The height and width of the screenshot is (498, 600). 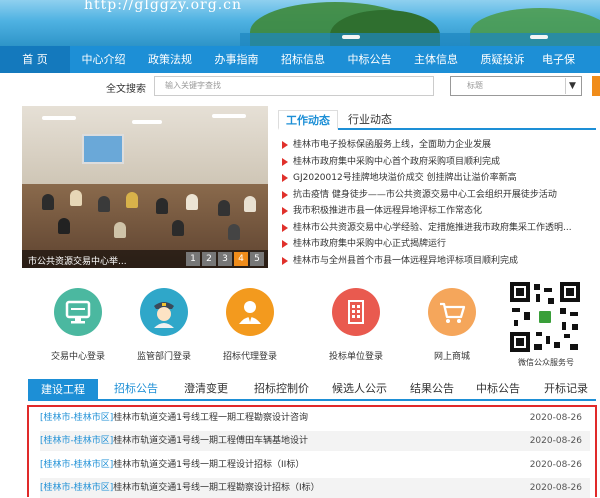 I want to click on quick-link-regulator: 监管部门登录, so click(x=164, y=322).